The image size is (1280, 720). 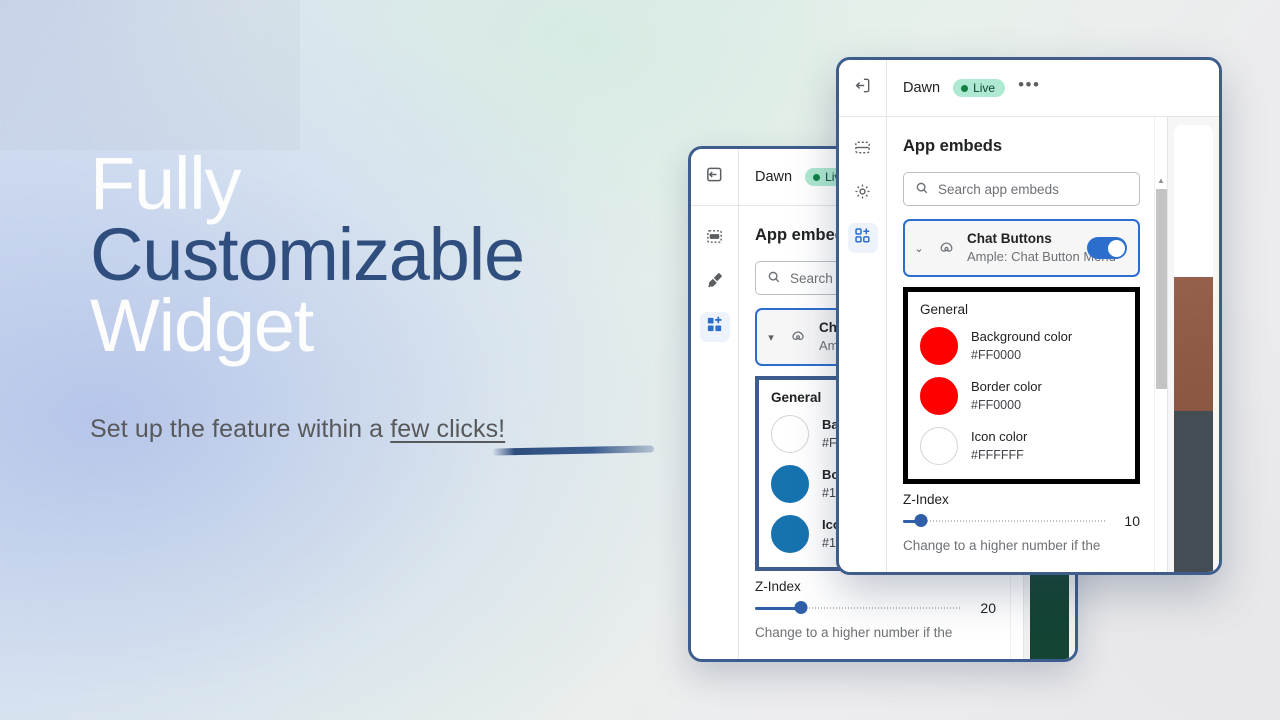 What do you see at coordinates (996, 355) in the screenshot?
I see `front-background-color-hex: #FF0000` at bounding box center [996, 355].